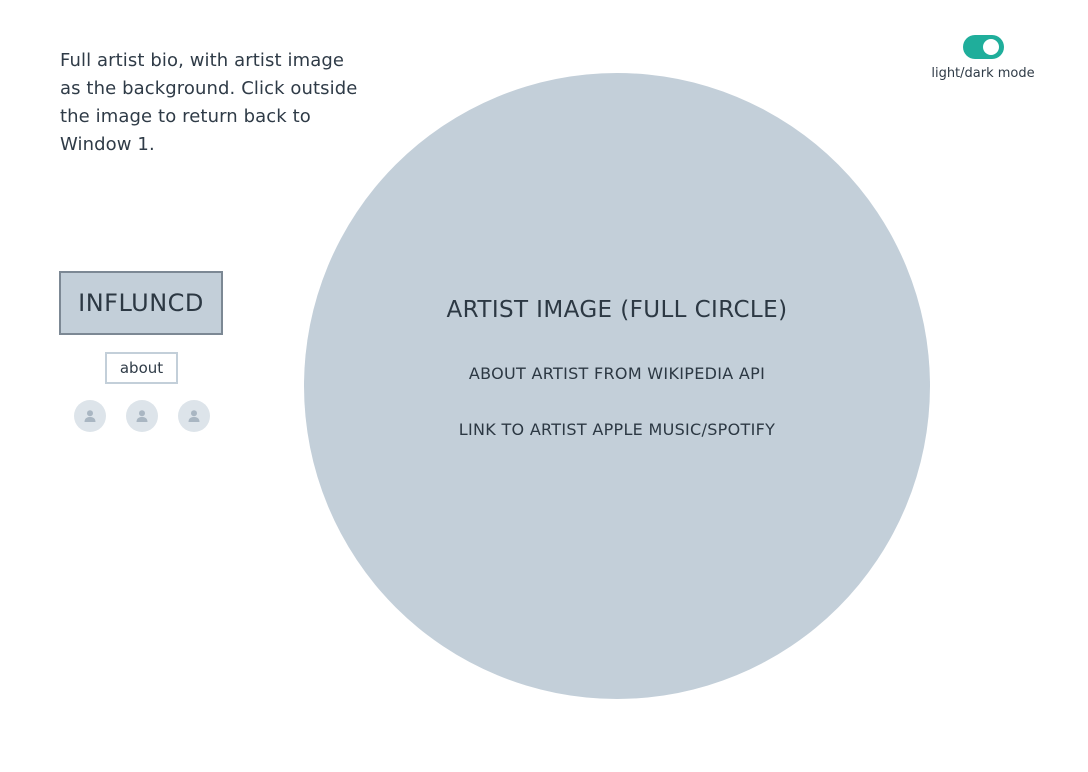  I want to click on artist-streaming-link: LINK TO ARTIST APPLE MUSIC/SPOTIFY, so click(617, 429).